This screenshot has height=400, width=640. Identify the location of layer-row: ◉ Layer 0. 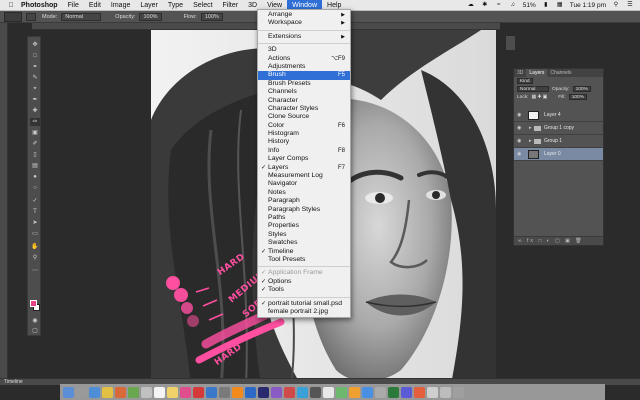
(558, 154).